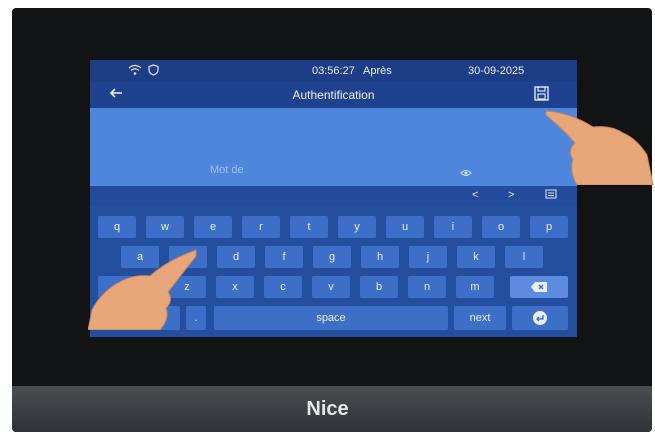 This screenshot has width=655, height=436. I want to click on cursor-left-button: <, so click(475, 195).